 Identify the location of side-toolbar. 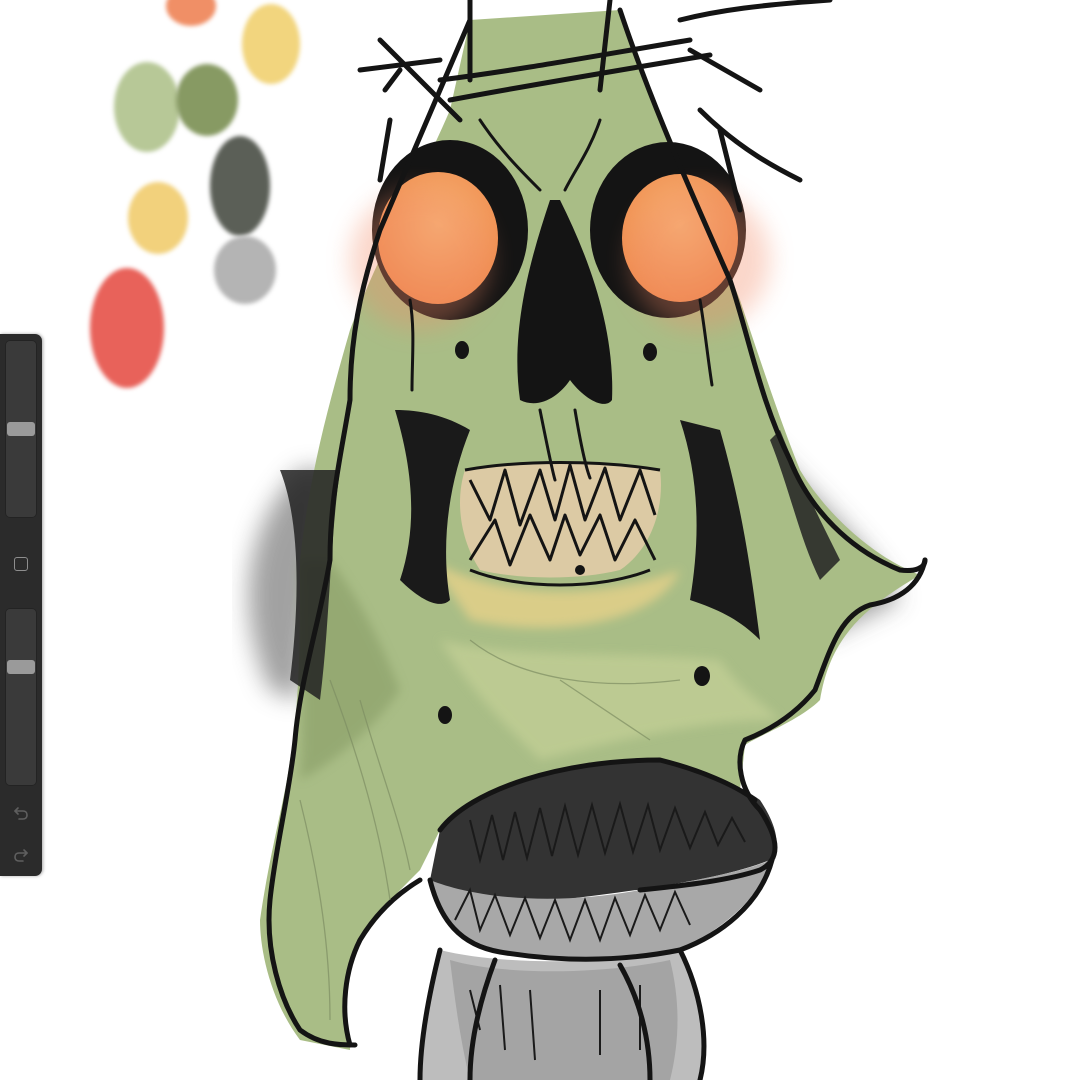
(21, 605).